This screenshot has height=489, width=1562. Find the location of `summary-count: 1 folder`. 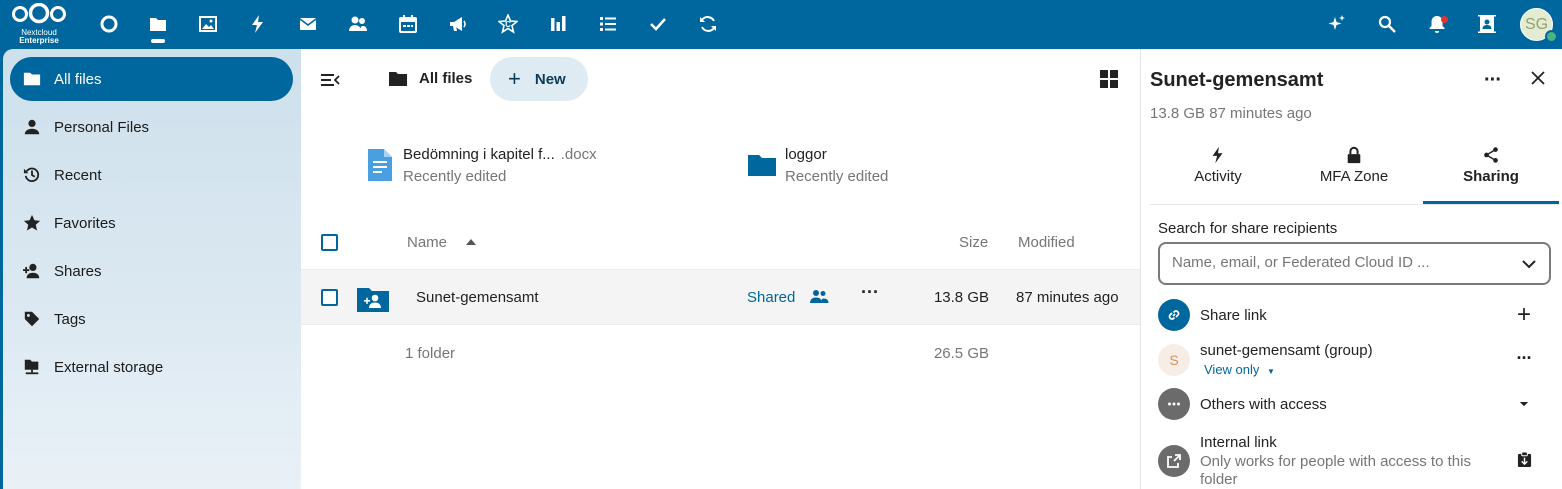

summary-count: 1 folder is located at coordinates (430, 353).